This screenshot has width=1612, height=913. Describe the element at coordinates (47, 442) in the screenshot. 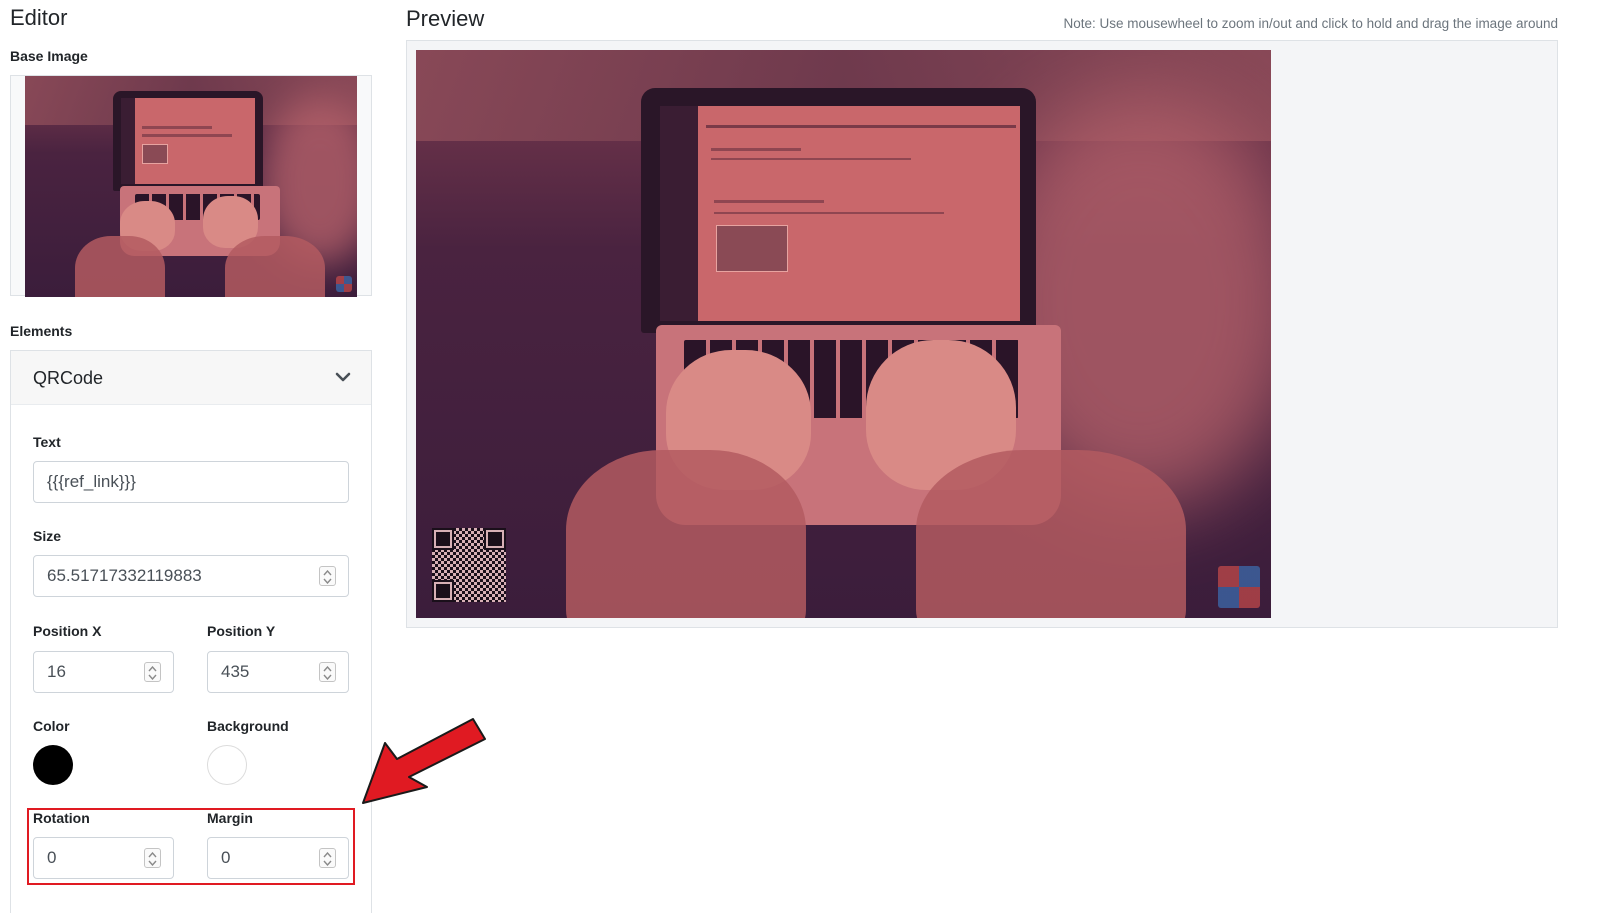

I see `text-label: Text` at that location.